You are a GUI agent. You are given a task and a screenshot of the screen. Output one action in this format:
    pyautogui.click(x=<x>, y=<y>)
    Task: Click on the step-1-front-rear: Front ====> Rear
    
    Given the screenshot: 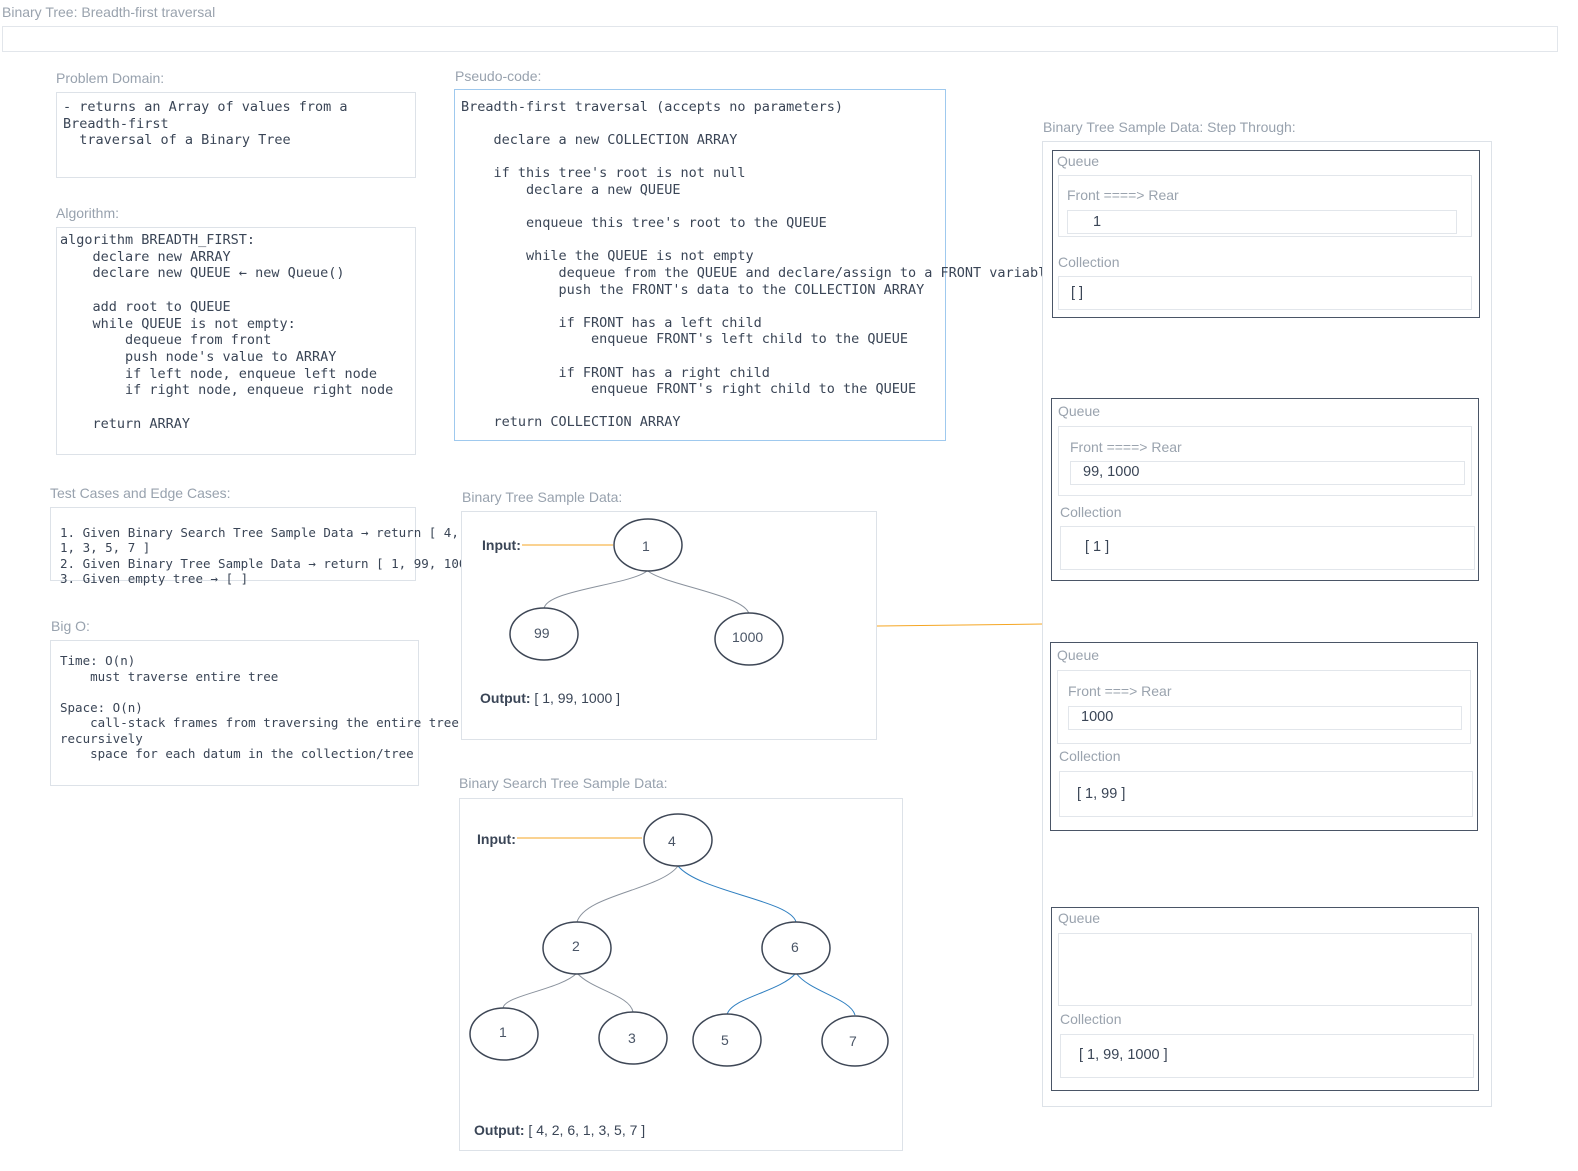 What is the action you would take?
    pyautogui.click(x=1123, y=195)
    